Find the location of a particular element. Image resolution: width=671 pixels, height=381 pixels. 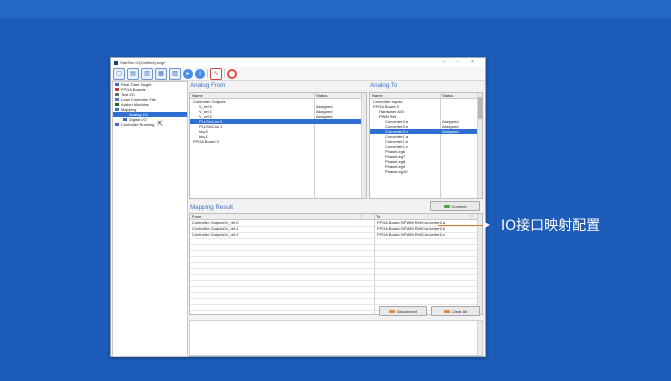

mapping-result-title: Mapping Result is located at coordinates (211, 207).